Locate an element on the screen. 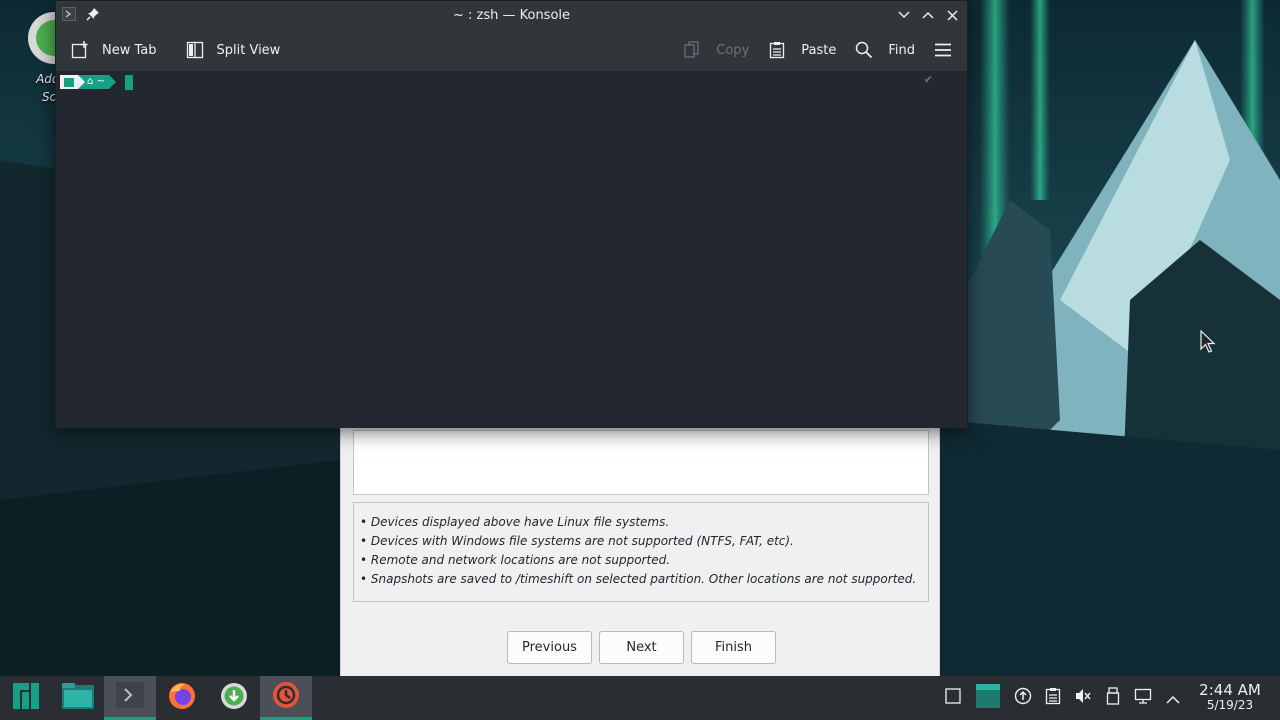 The width and height of the screenshot is (1280, 720). window-title: ~ : zsh — Konsole is located at coordinates (511, 15).